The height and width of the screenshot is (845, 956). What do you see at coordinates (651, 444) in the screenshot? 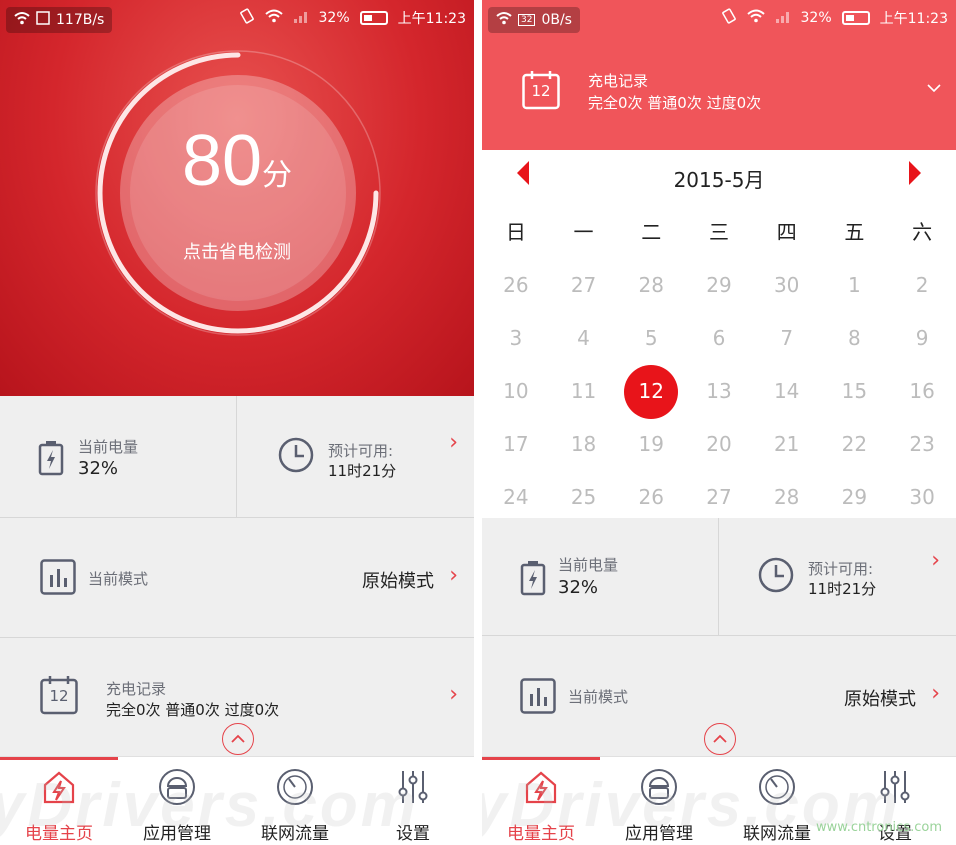
I see `calendar-day: 19` at bounding box center [651, 444].